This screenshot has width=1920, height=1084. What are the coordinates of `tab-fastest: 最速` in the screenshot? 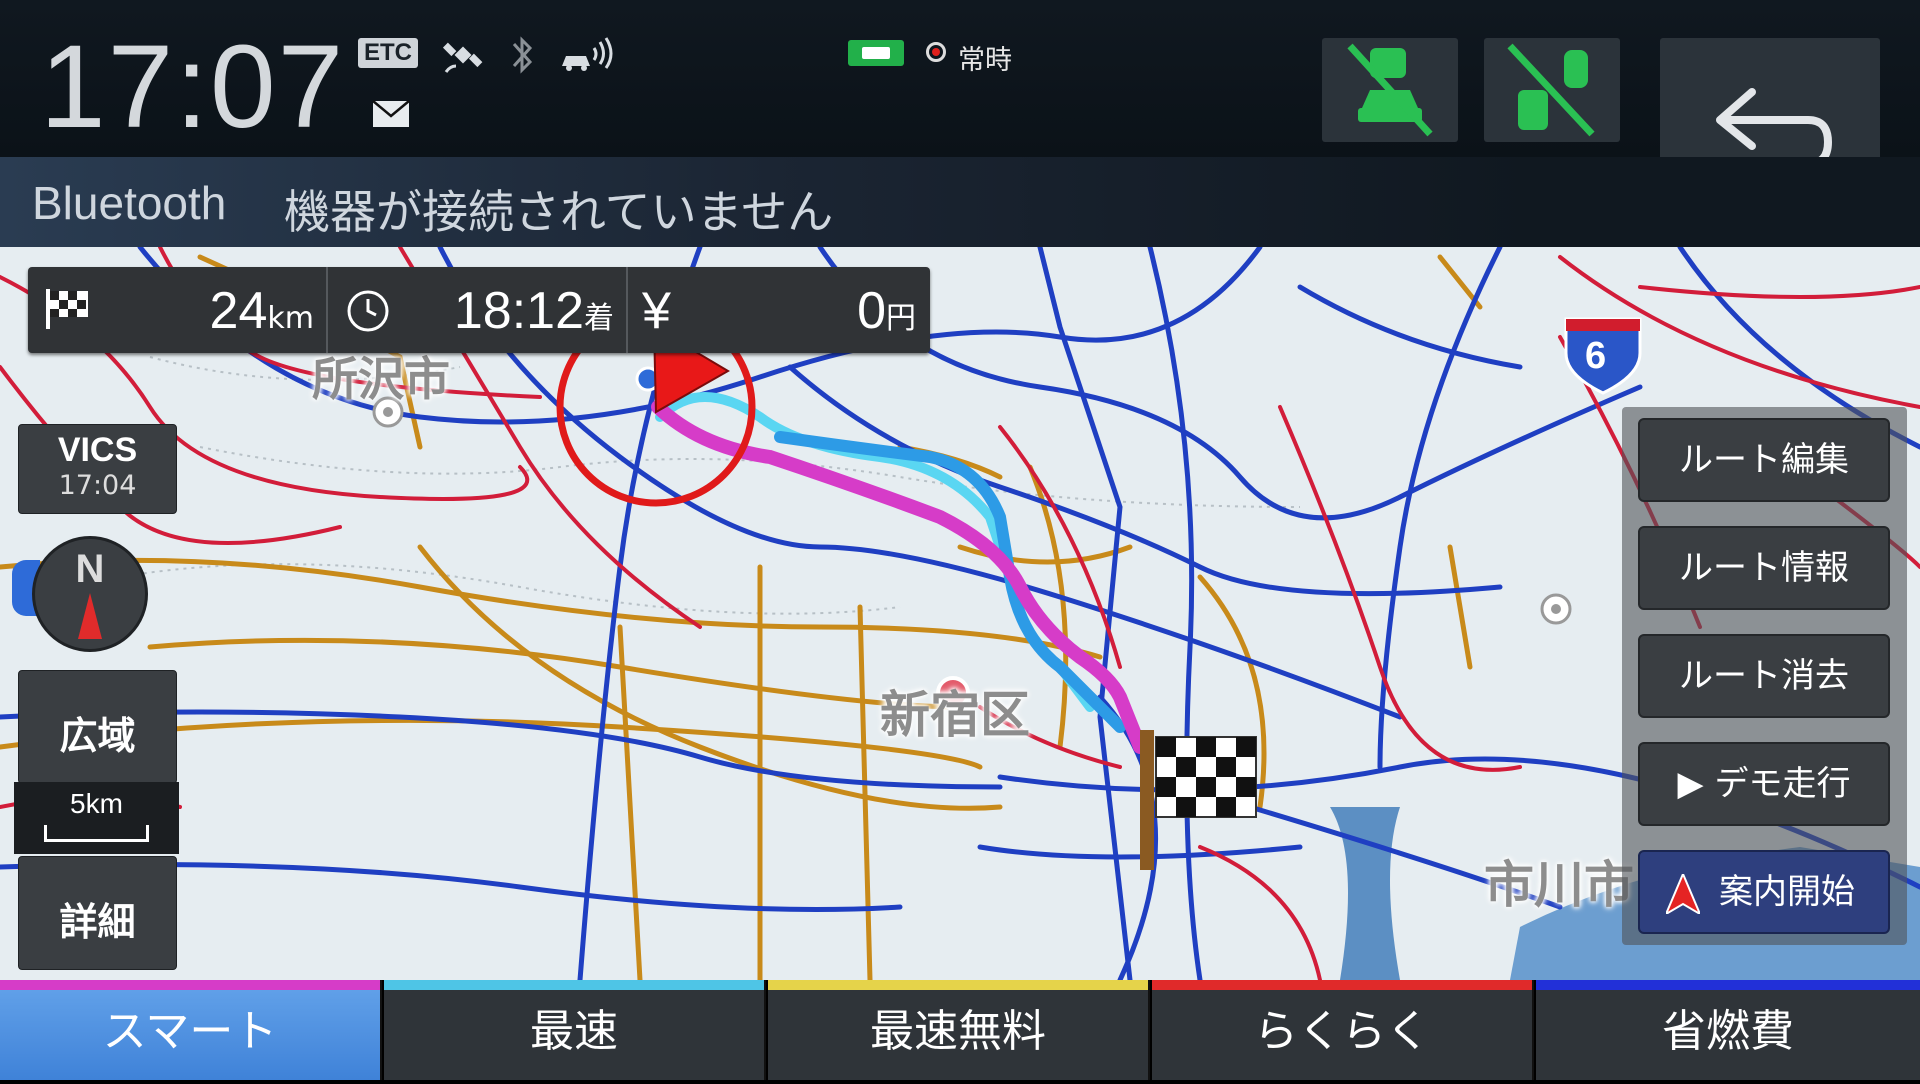 It's located at (575, 1030).